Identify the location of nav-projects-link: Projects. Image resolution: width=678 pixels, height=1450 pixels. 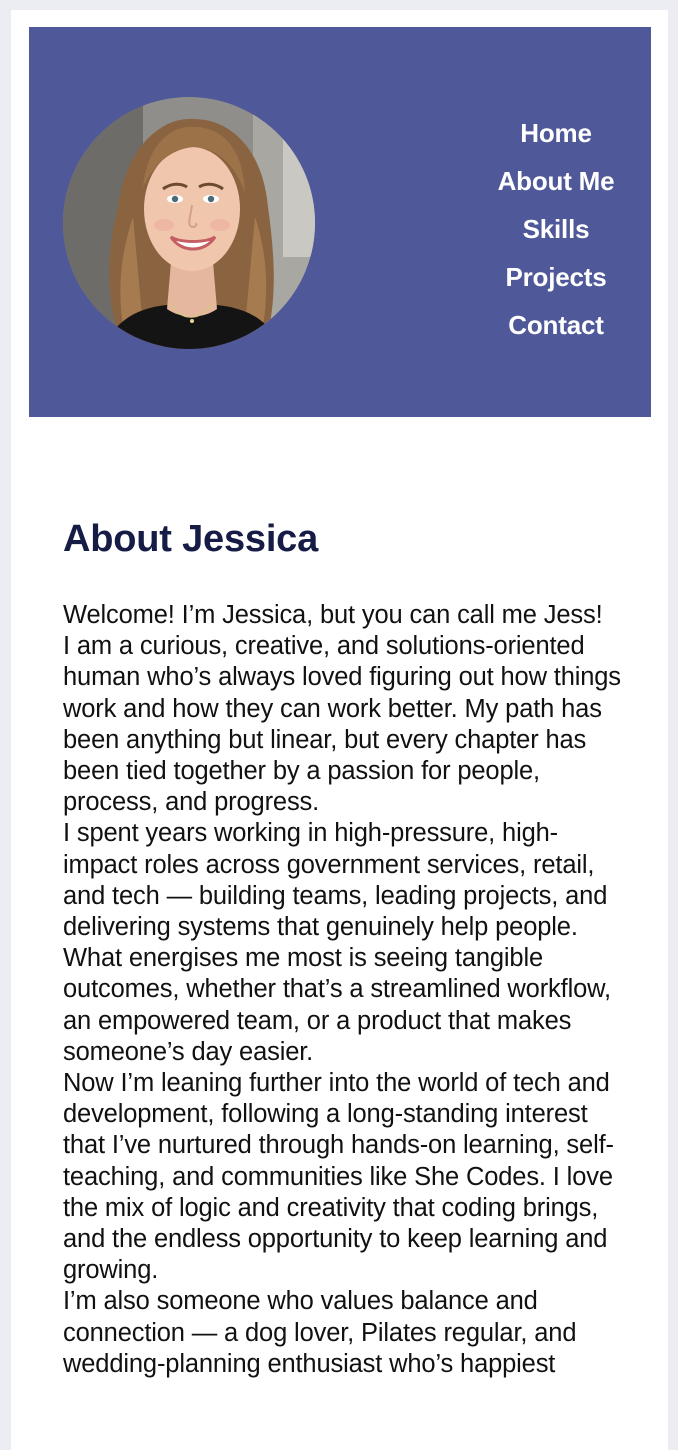
(555, 277).